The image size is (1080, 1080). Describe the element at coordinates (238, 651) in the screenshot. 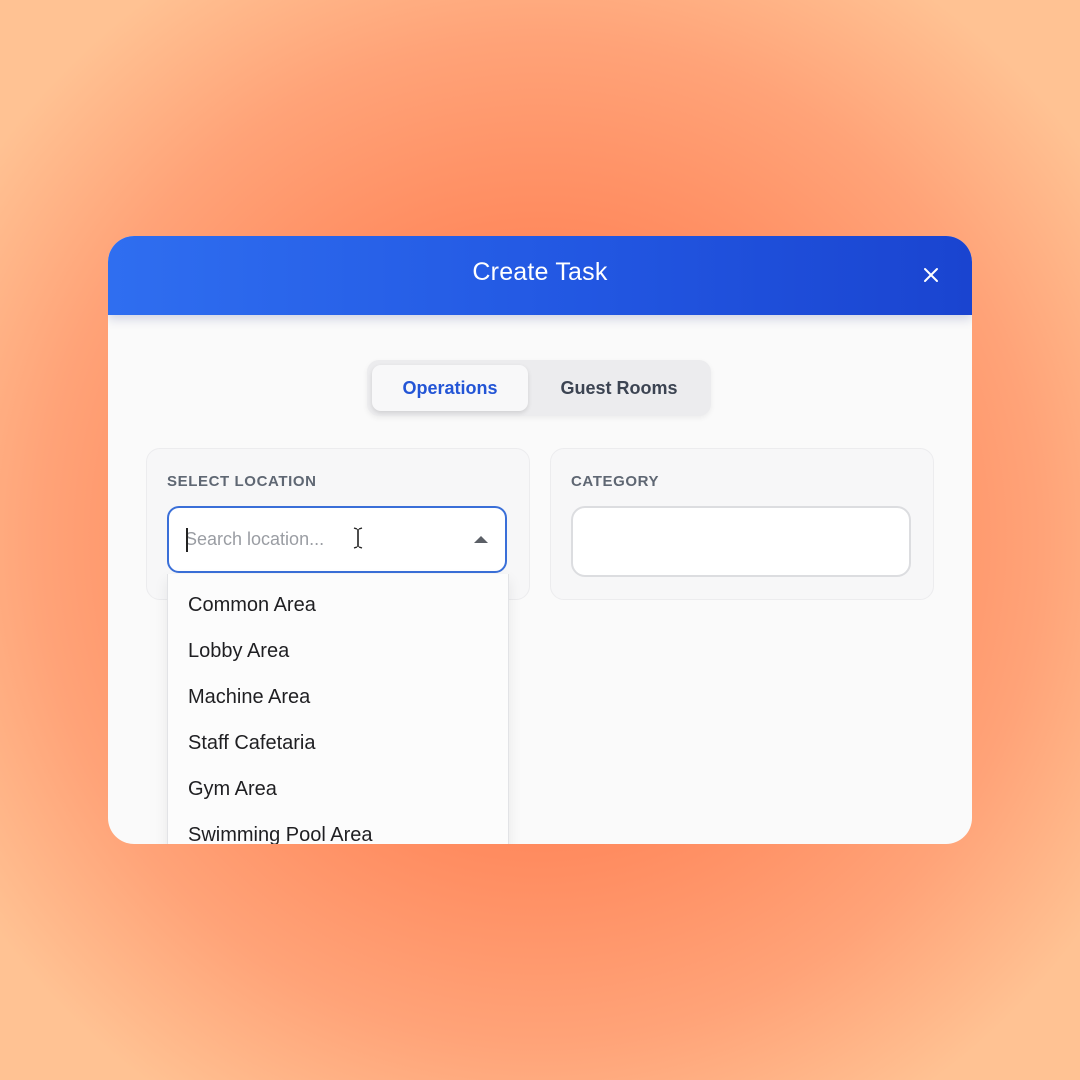

I see `location-option-lobby-area: Lobby Area` at that location.